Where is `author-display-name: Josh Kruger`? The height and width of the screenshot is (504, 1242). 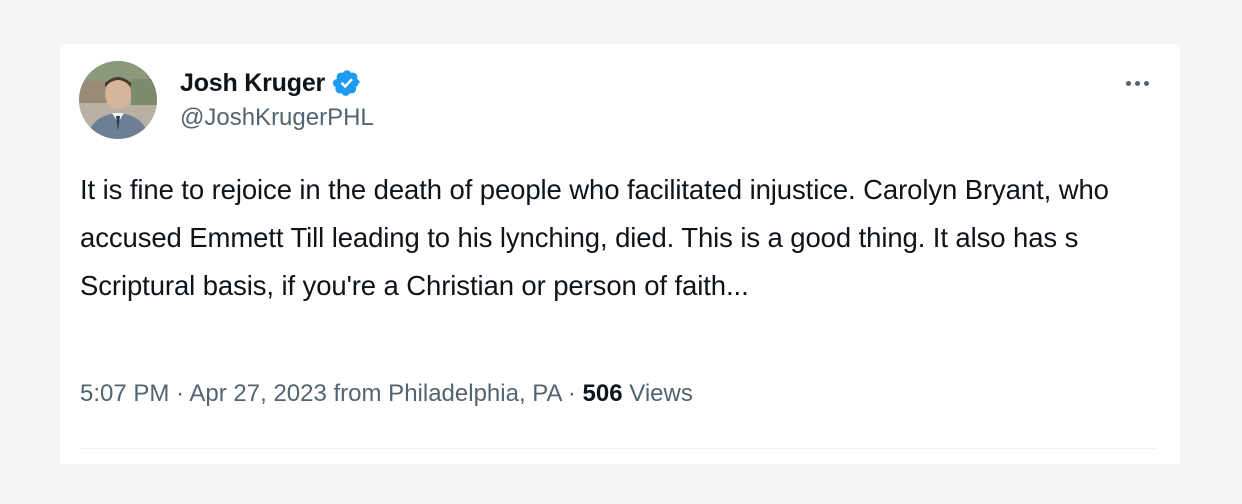 author-display-name: Josh Kruger is located at coordinates (252, 83).